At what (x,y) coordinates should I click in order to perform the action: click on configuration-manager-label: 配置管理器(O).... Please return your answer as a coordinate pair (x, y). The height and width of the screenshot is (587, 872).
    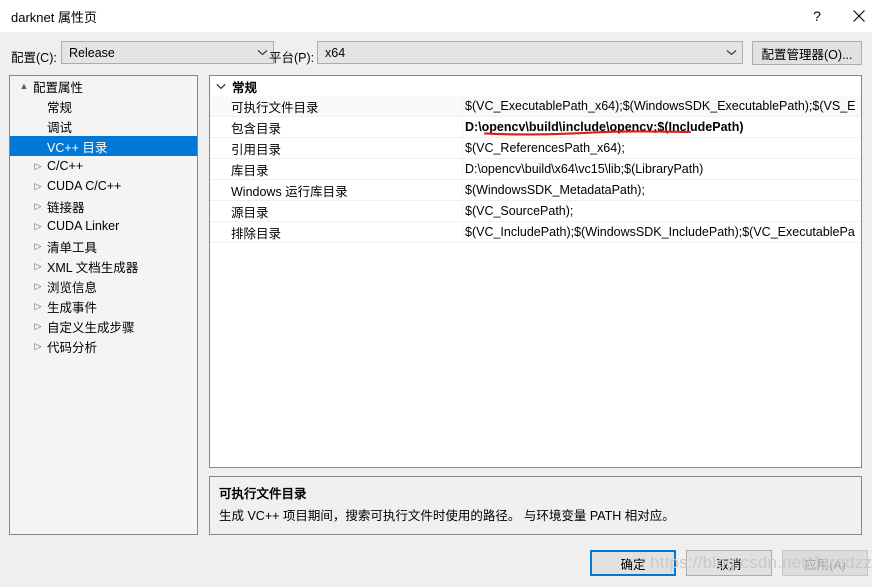
    Looking at the image, I should click on (807, 54).